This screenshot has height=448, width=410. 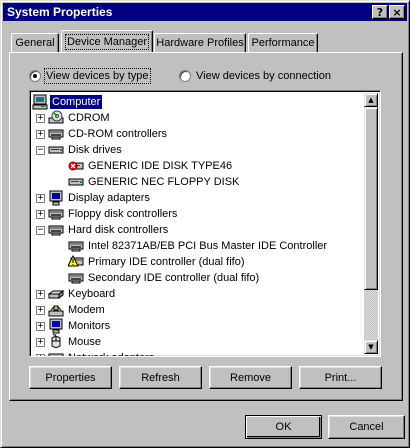 I want to click on tree-row-label: Monitors, so click(x=89, y=326).